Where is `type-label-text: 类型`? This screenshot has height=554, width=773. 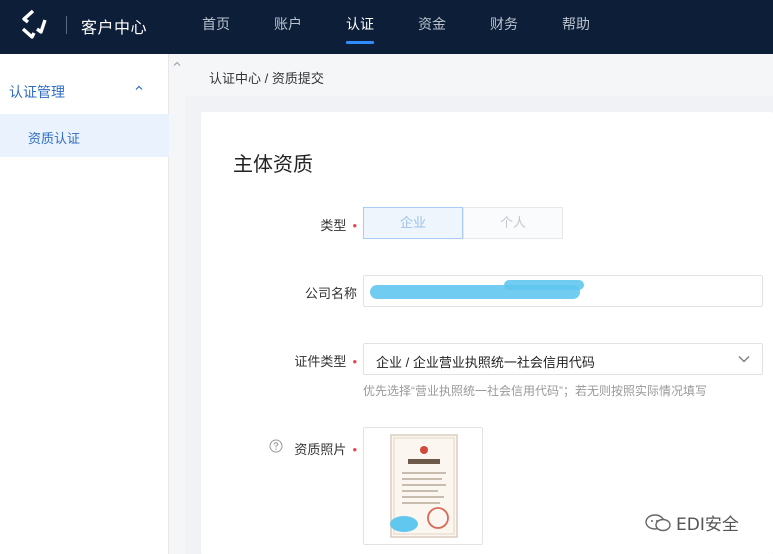
type-label-text: 类型 is located at coordinates (333, 225).